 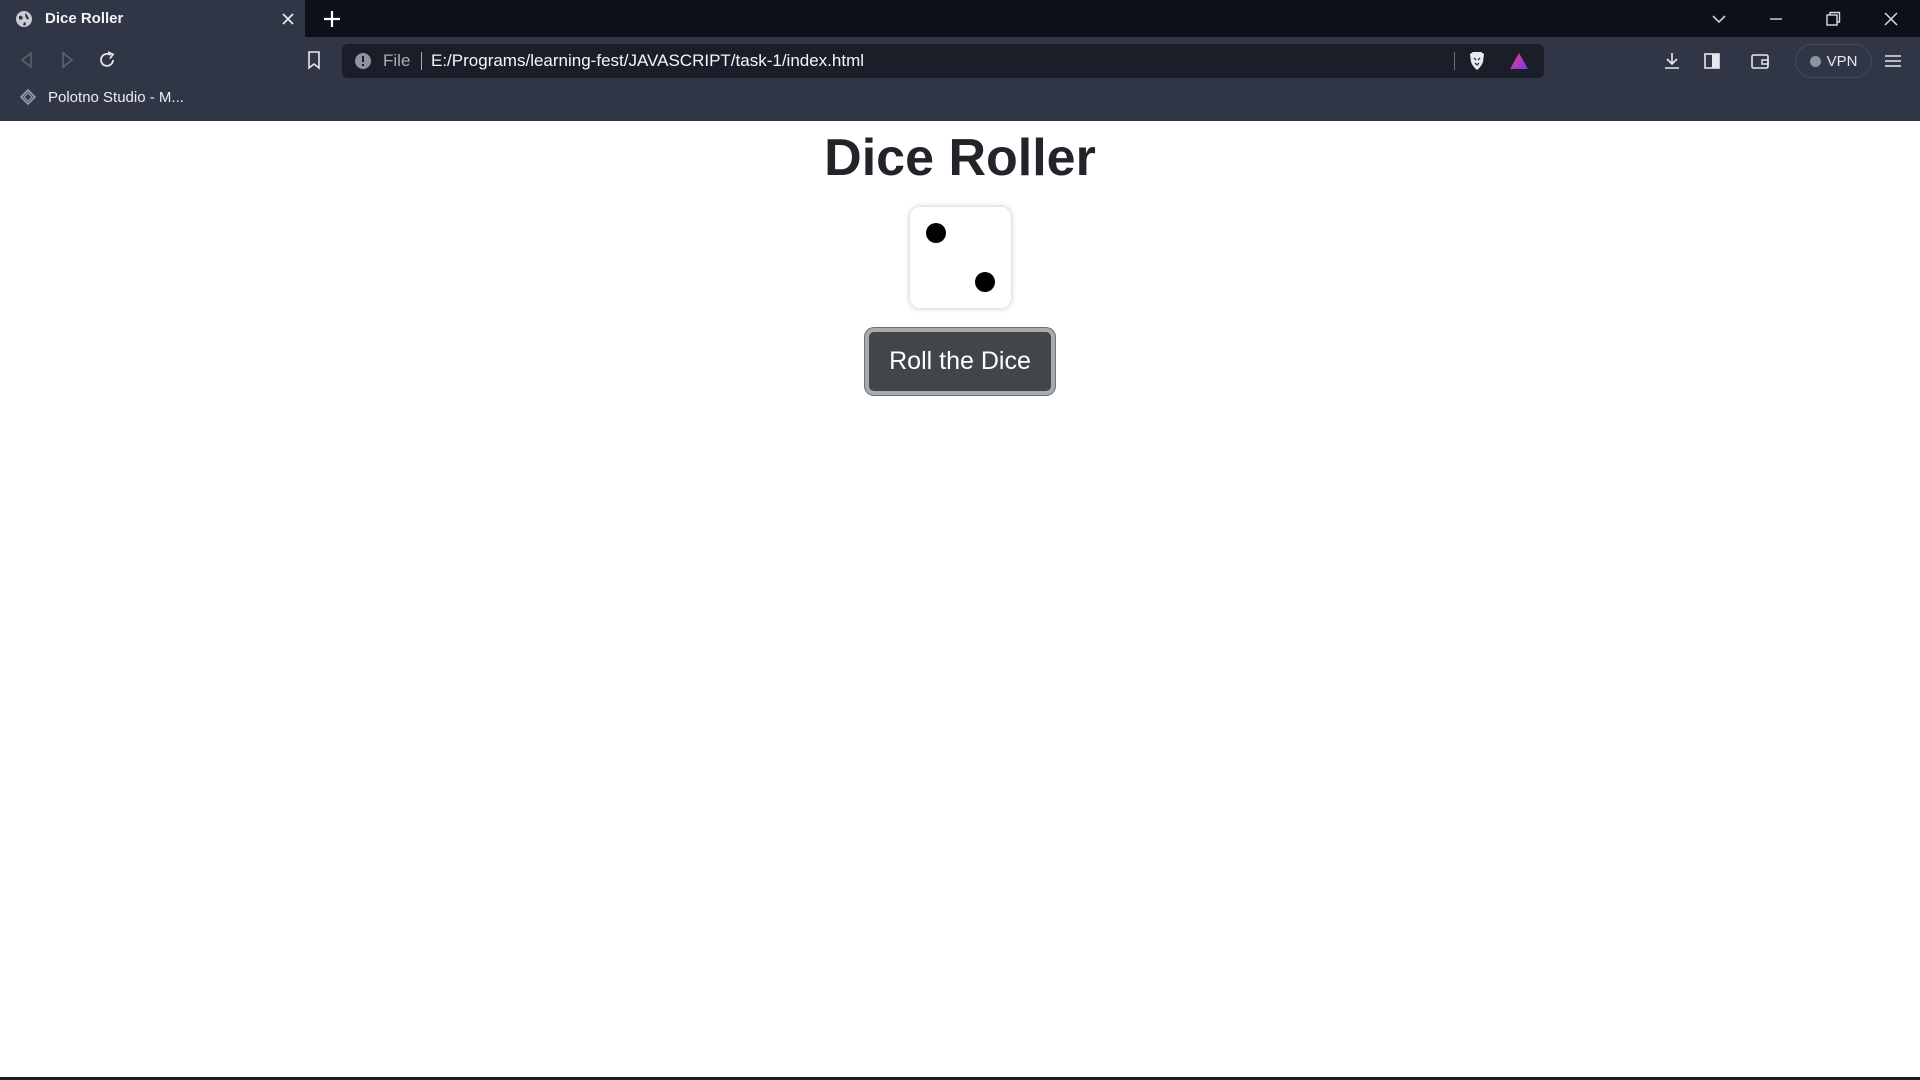 What do you see at coordinates (314, 60) in the screenshot?
I see `bookmark-icon` at bounding box center [314, 60].